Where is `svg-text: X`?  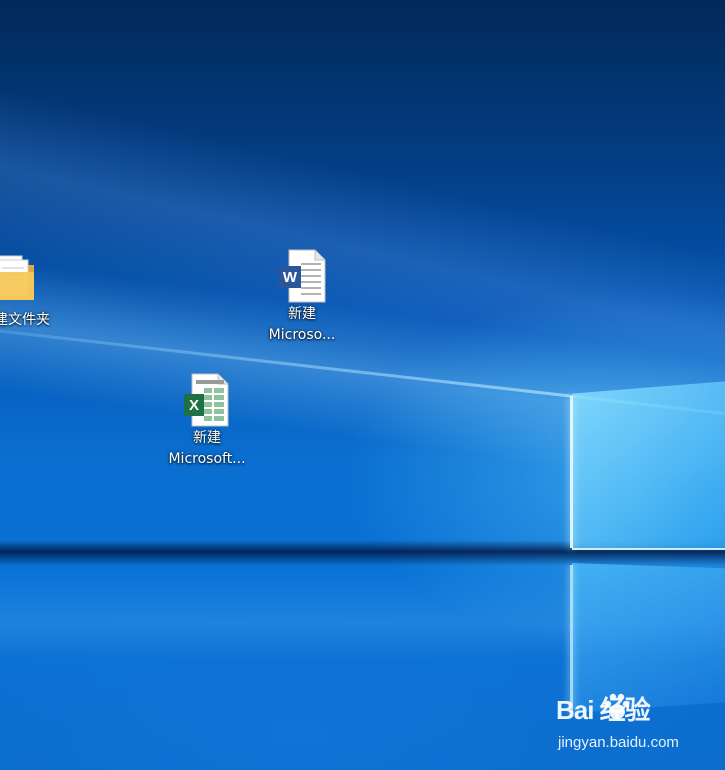 svg-text: X is located at coordinates (194, 405).